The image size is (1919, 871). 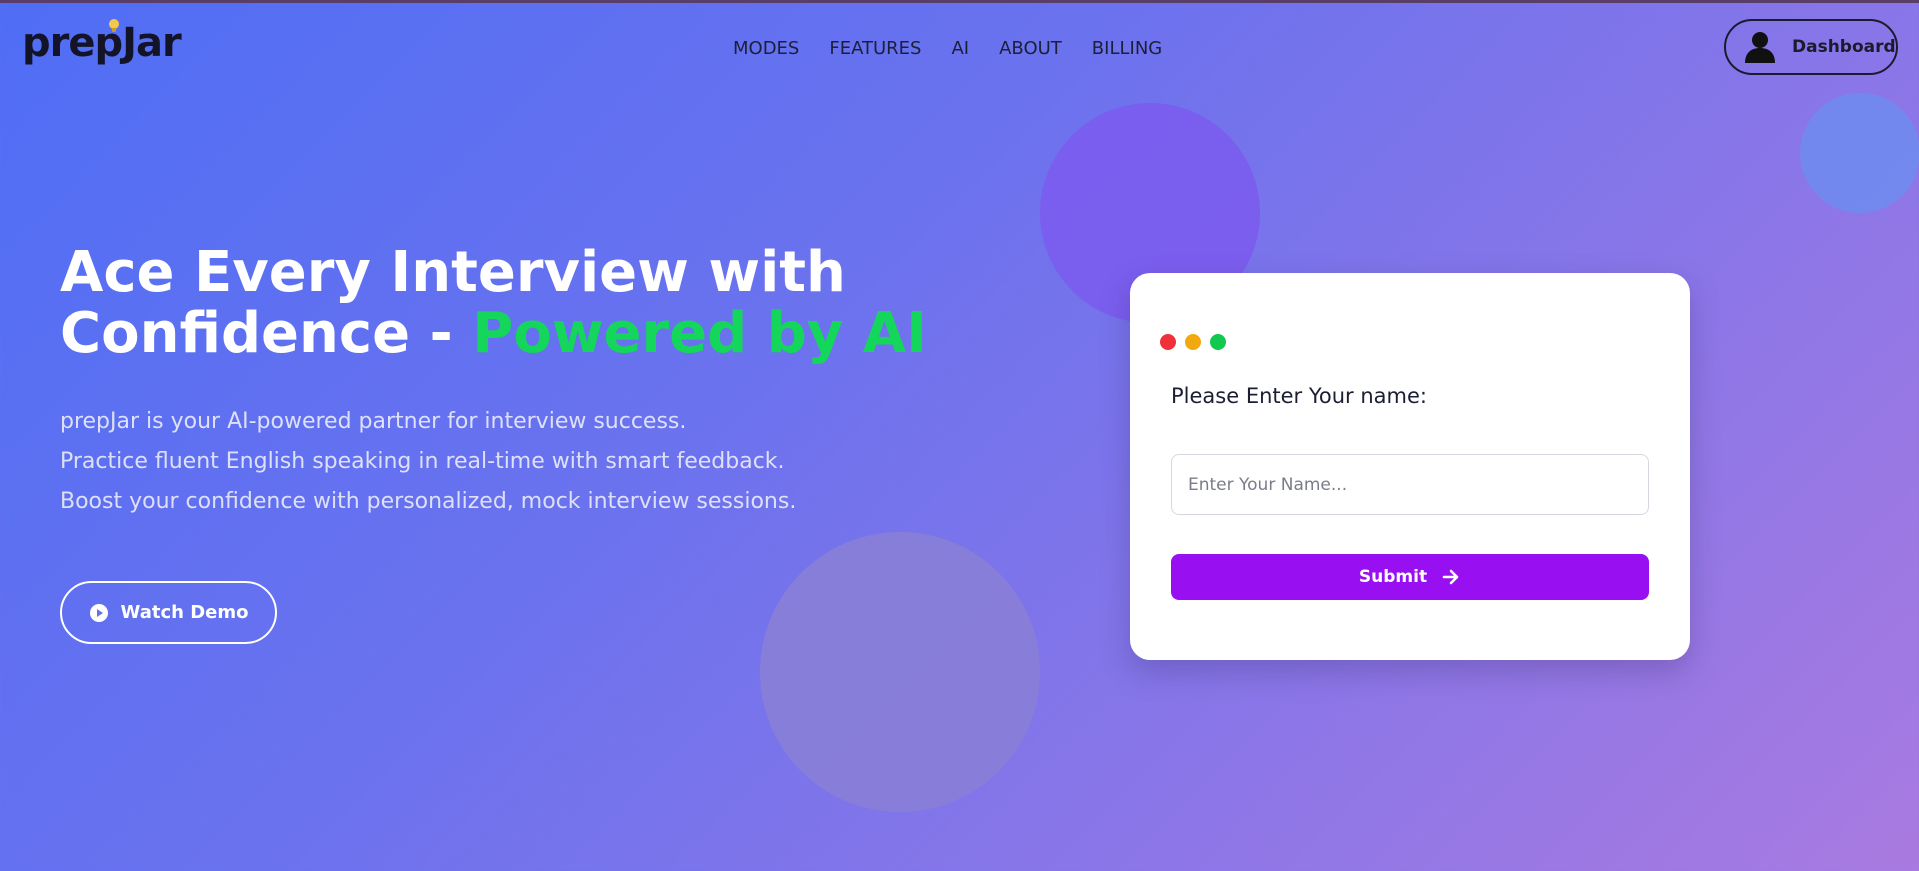 I want to click on top-border-line, so click(x=959, y=1).